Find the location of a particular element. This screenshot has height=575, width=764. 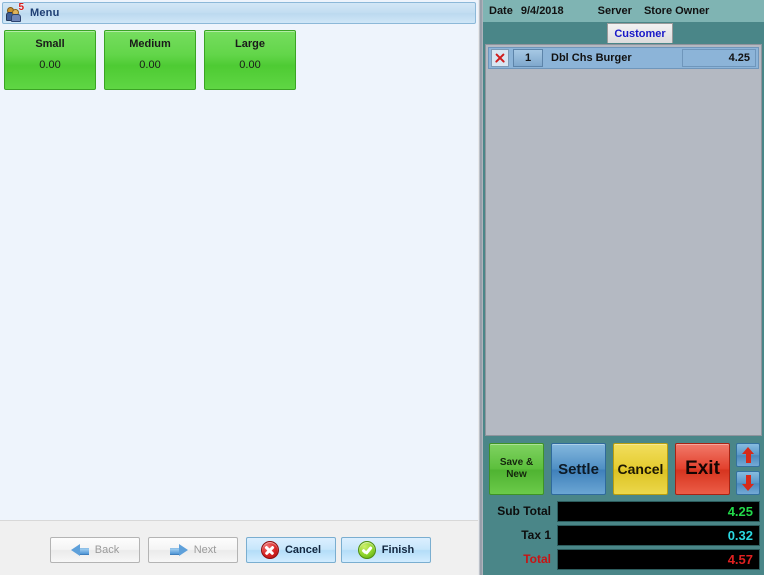

save-and-new-button: Save & New is located at coordinates (516, 469).